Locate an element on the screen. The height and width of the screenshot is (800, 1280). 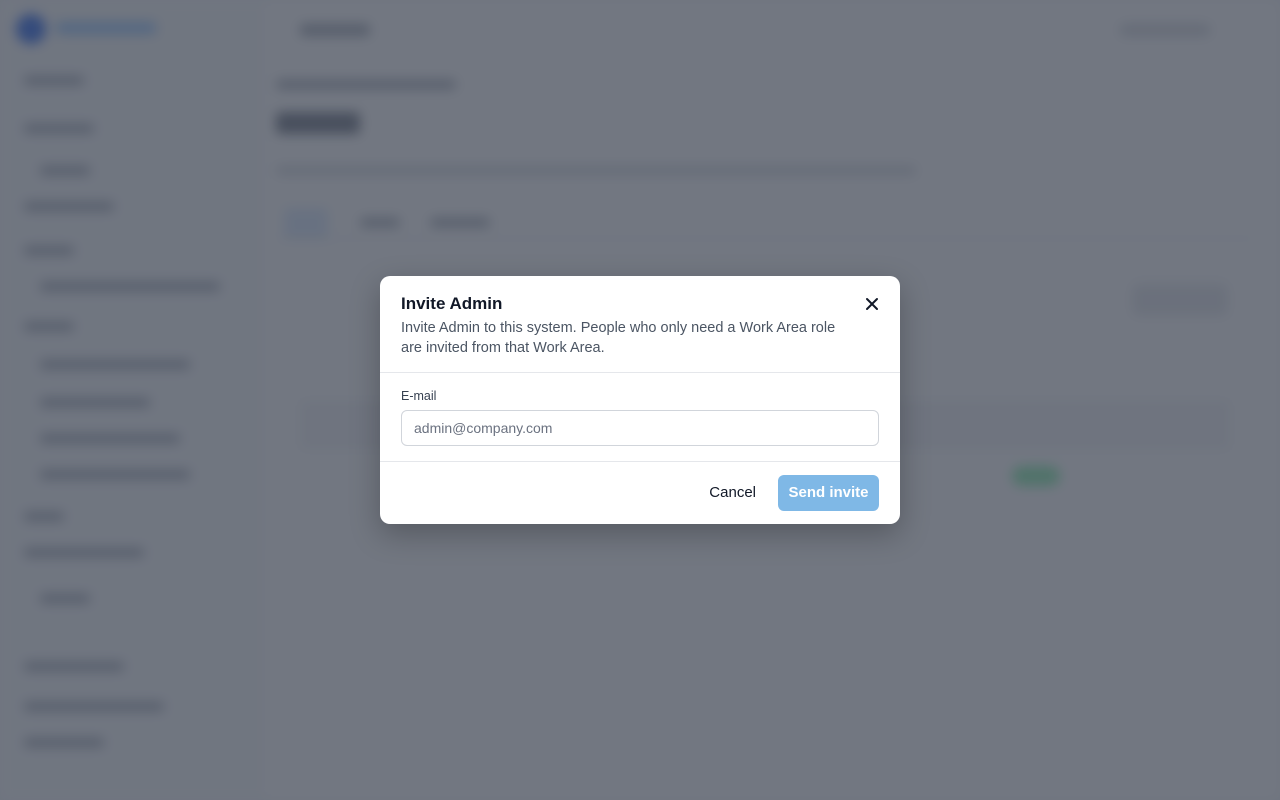
email-input is located at coordinates (640, 428).